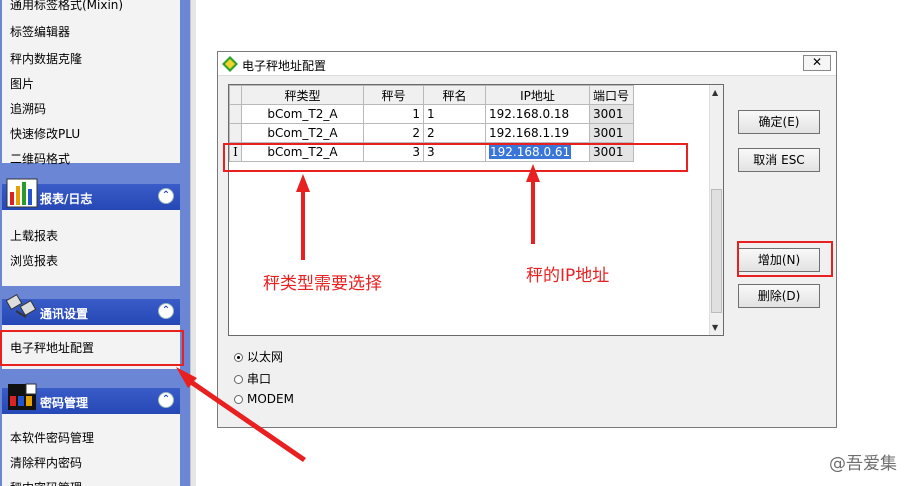 Image resolution: width=915 pixels, height=486 pixels. What do you see at coordinates (91, 59) in the screenshot?
I see `sidebar-item-clone: 秤内数据克隆` at bounding box center [91, 59].